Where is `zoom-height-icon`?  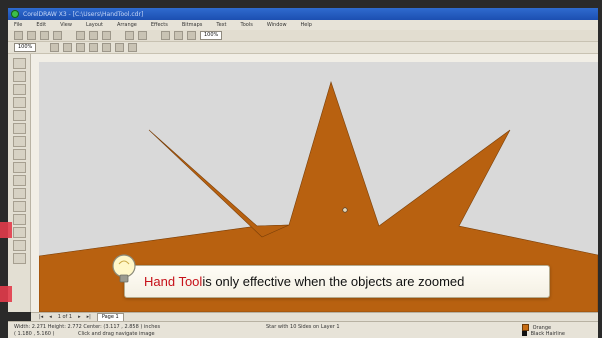 zoom-height-icon is located at coordinates (133, 47).